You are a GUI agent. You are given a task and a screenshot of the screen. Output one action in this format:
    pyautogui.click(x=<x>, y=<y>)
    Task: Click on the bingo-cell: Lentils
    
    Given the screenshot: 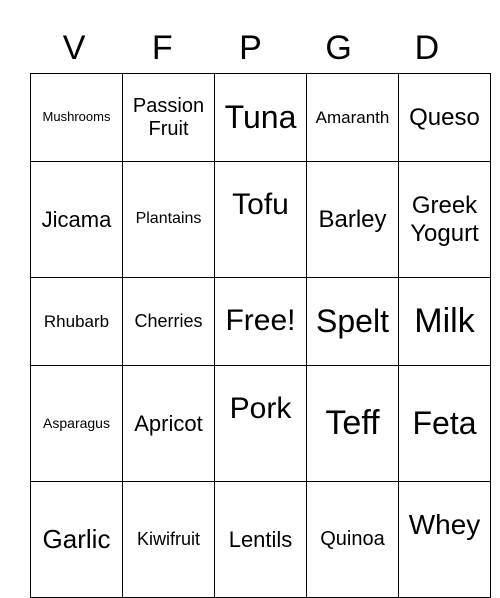 What is the action you would take?
    pyautogui.click(x=260, y=539)
    